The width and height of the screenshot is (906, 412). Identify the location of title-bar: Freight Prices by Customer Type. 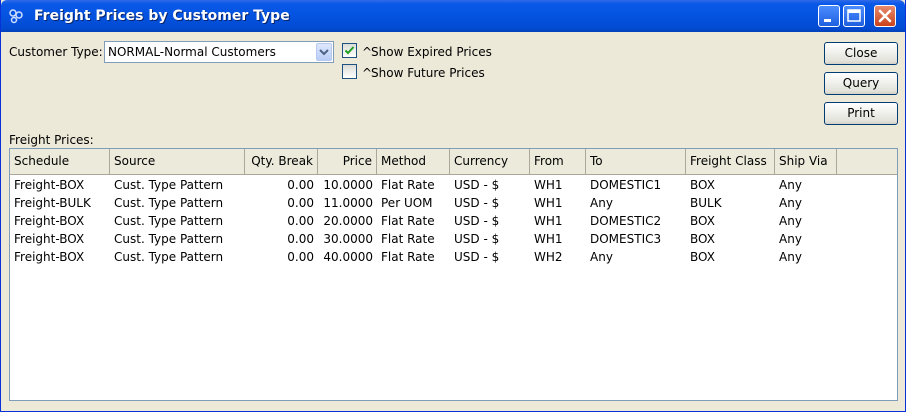
(453, 16).